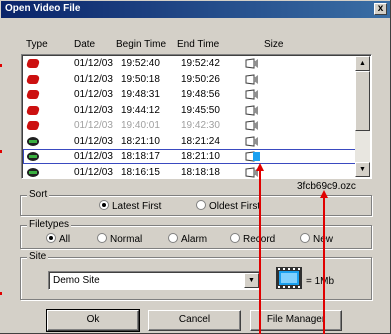 The image size is (391, 334). What do you see at coordinates (140, 94) in the screenshot?
I see `row-begin: 19:48:31` at bounding box center [140, 94].